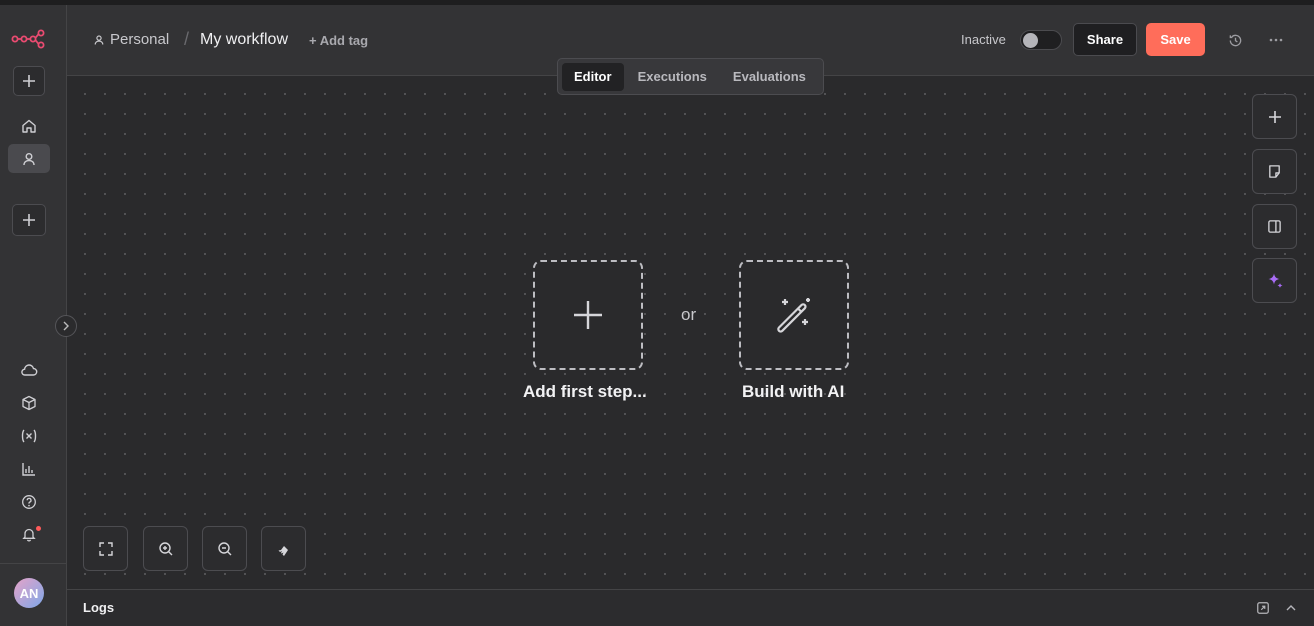  I want to click on package-icon, so click(29, 403).